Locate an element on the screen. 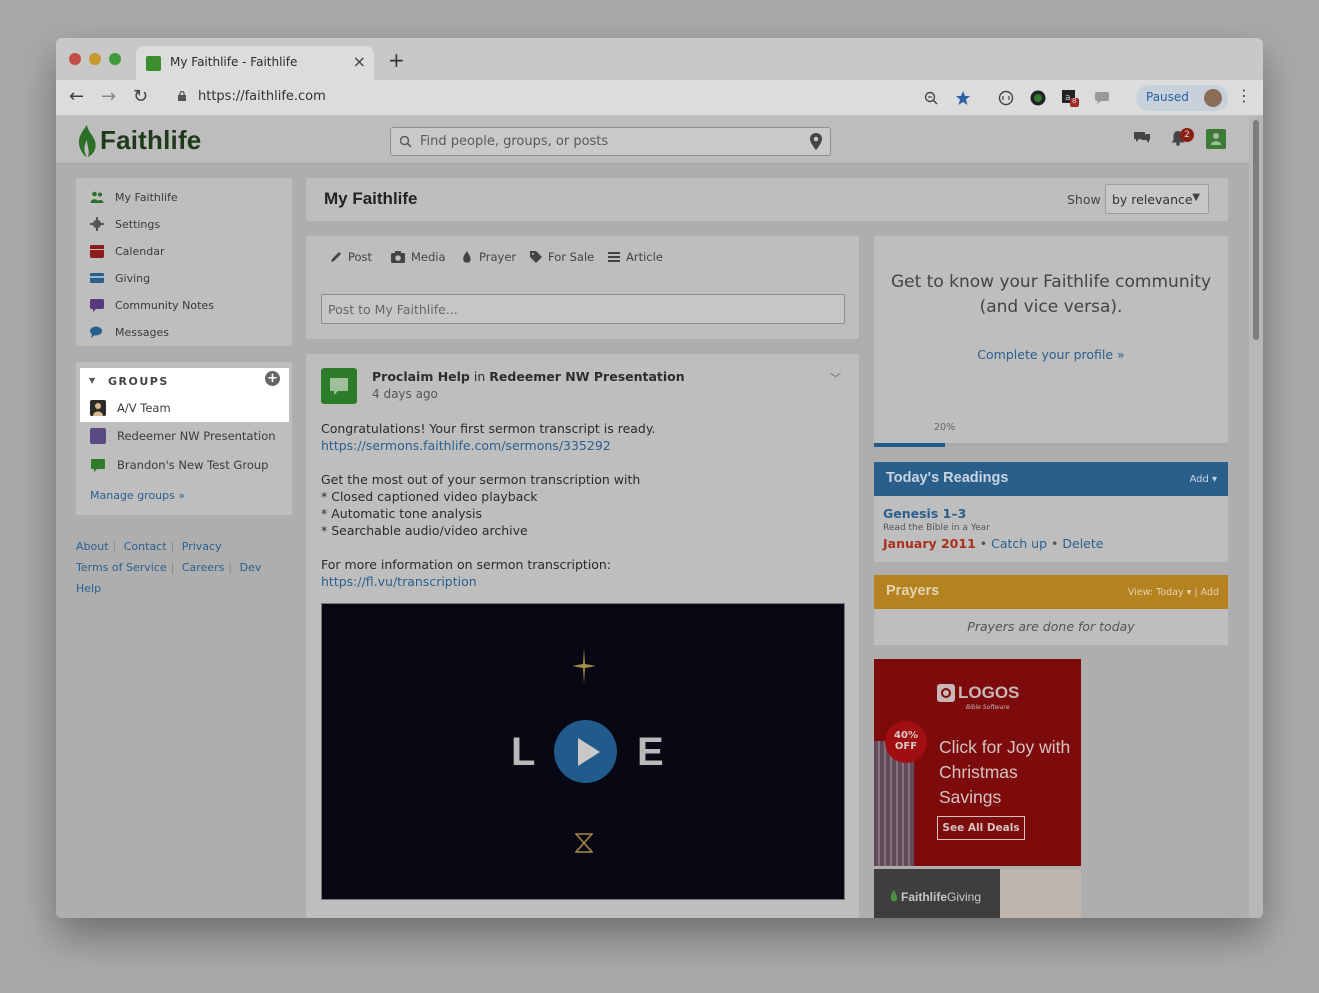  tab-for-sale: For Sale is located at coordinates (562, 257).